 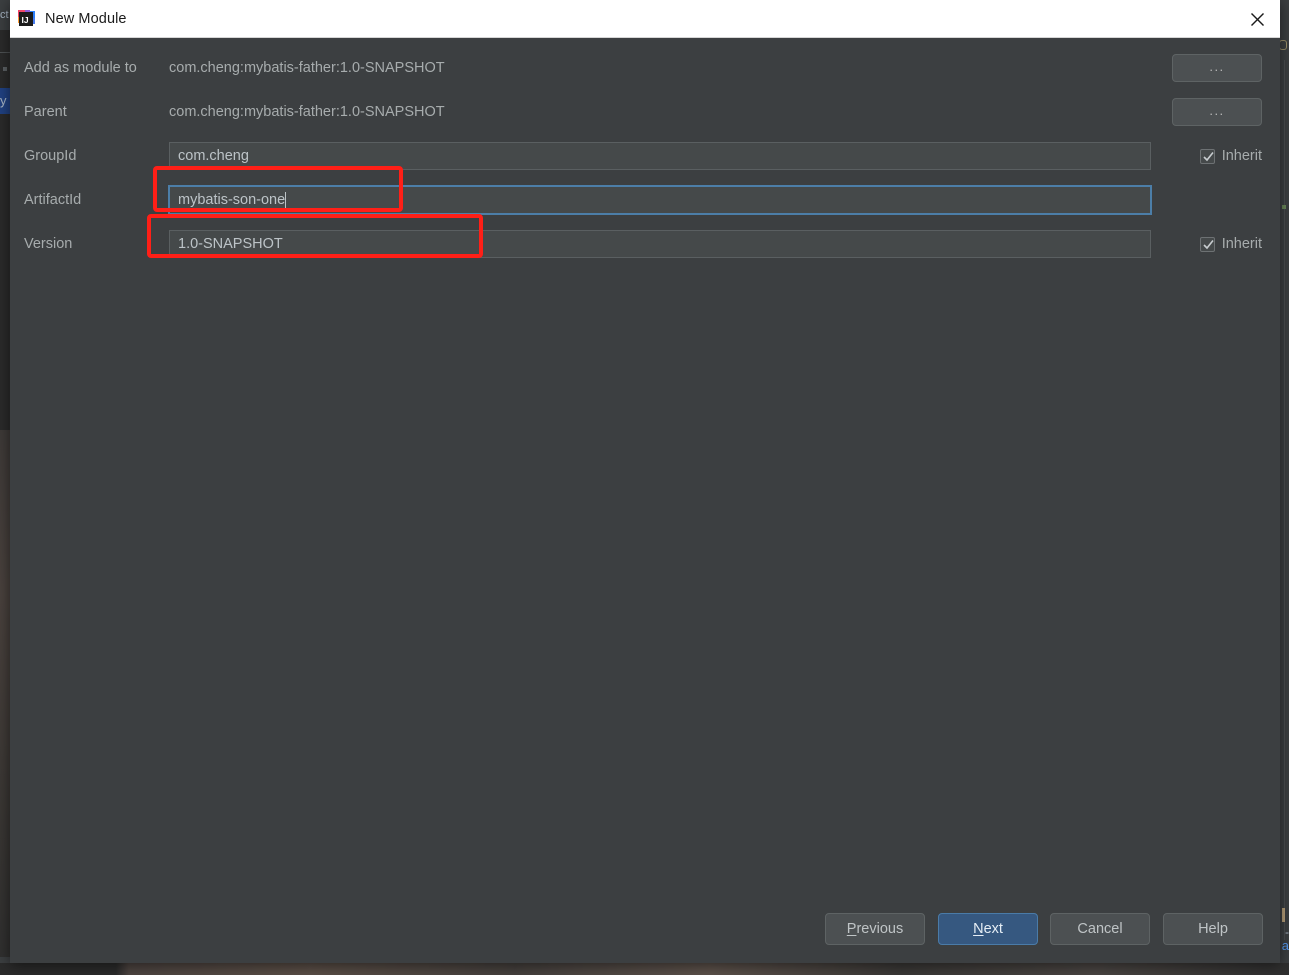 What do you see at coordinates (1284, 207) in the screenshot?
I see `ide-green-marker` at bounding box center [1284, 207].